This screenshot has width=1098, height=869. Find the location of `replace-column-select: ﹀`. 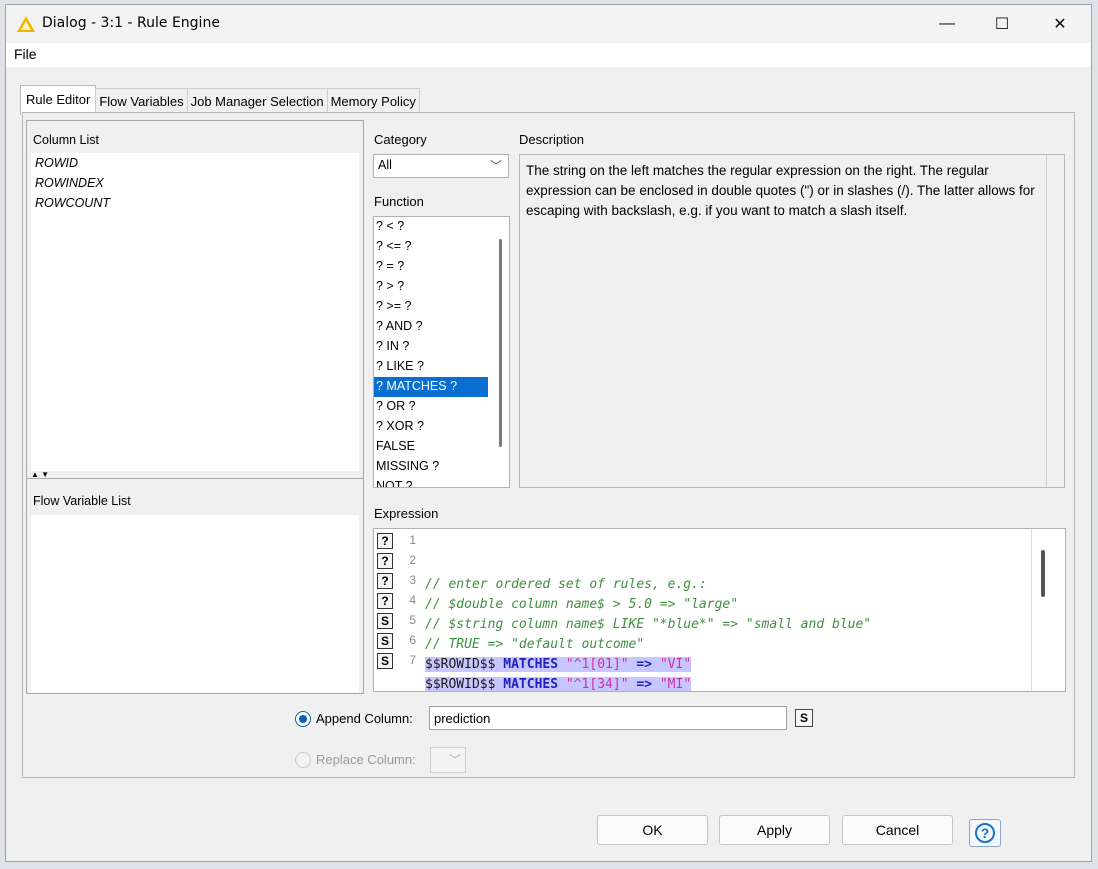

replace-column-select: ﹀ is located at coordinates (448, 760).